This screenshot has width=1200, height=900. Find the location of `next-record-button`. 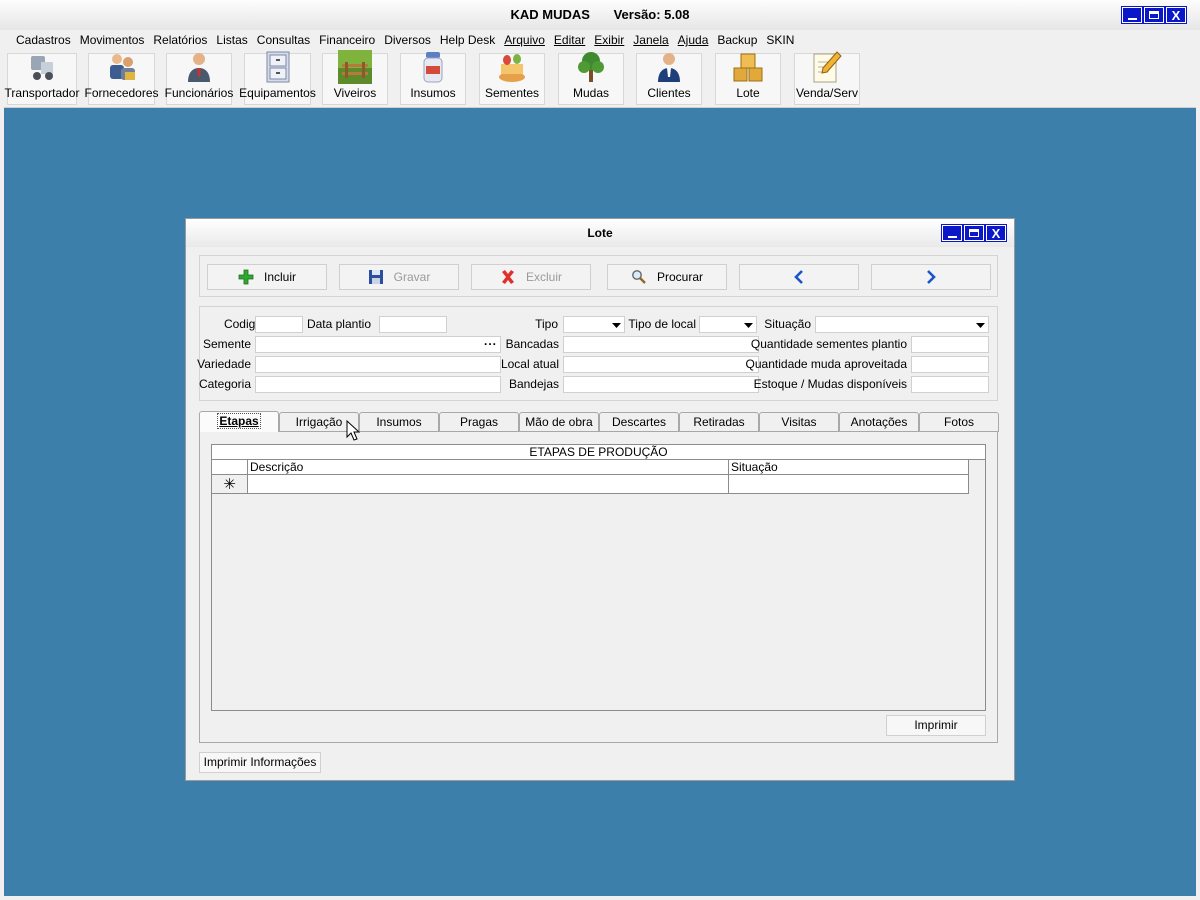

next-record-button is located at coordinates (931, 277).